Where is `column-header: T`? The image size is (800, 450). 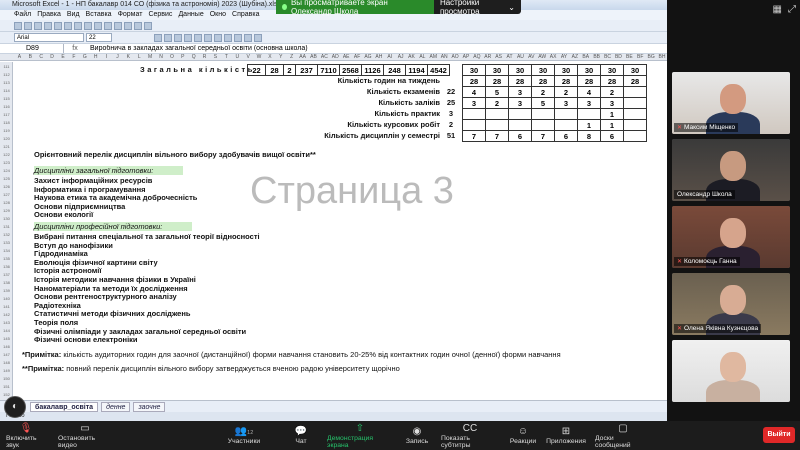 column-header: T is located at coordinates (226, 57).